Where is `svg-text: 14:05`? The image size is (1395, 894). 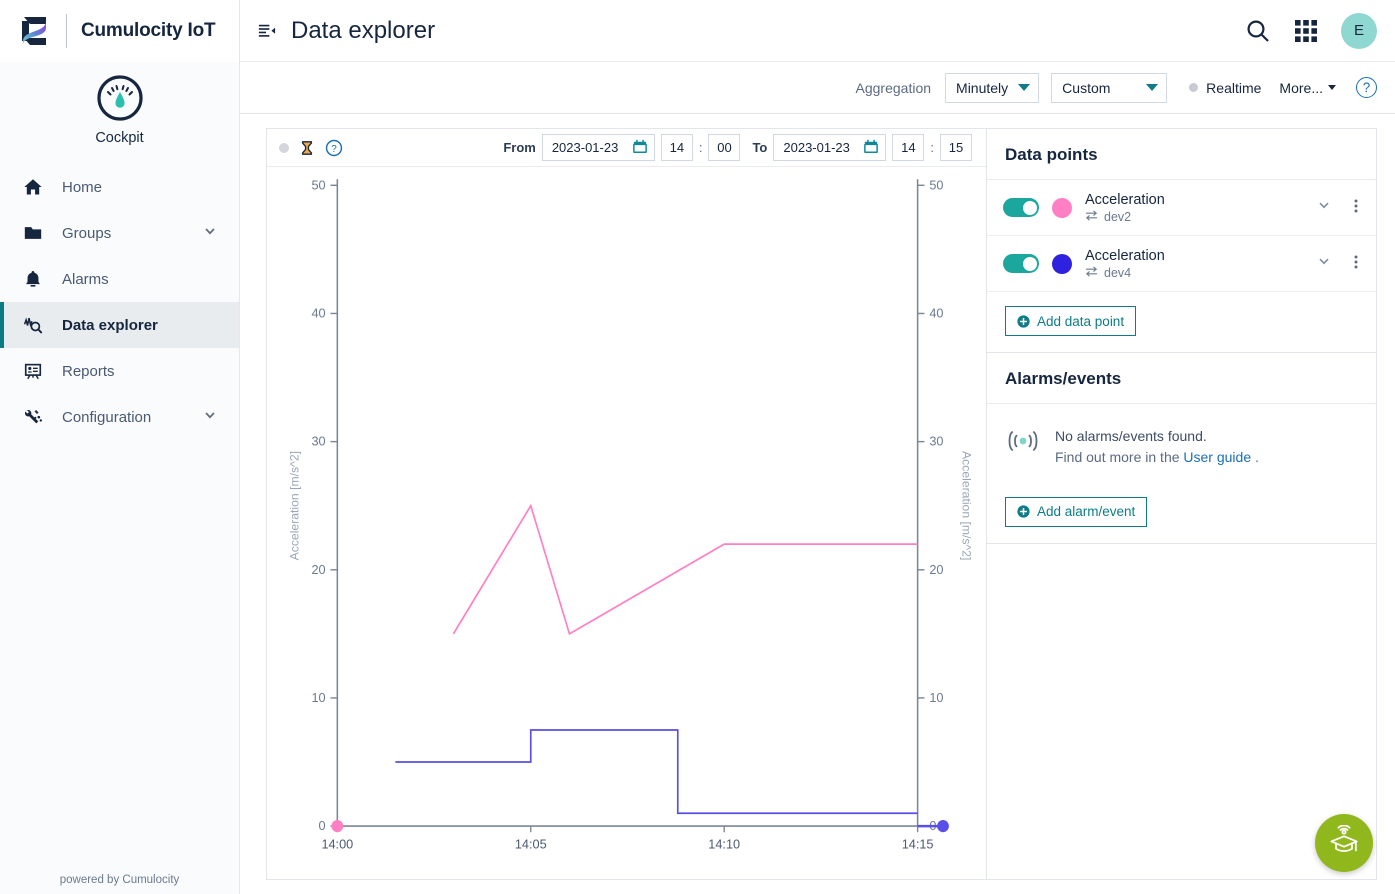 svg-text: 14:05 is located at coordinates (531, 843).